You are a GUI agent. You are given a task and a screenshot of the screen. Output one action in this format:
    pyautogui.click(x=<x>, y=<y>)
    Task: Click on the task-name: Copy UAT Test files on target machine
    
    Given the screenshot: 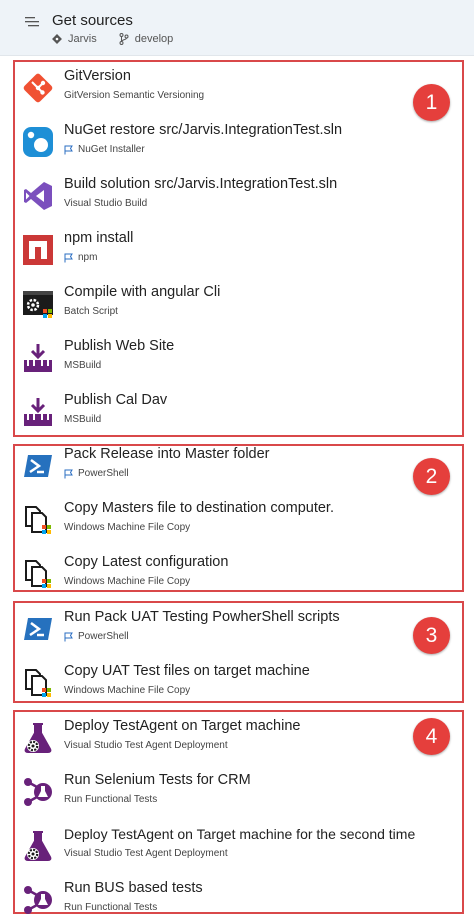 What is the action you would take?
    pyautogui.click(x=187, y=671)
    